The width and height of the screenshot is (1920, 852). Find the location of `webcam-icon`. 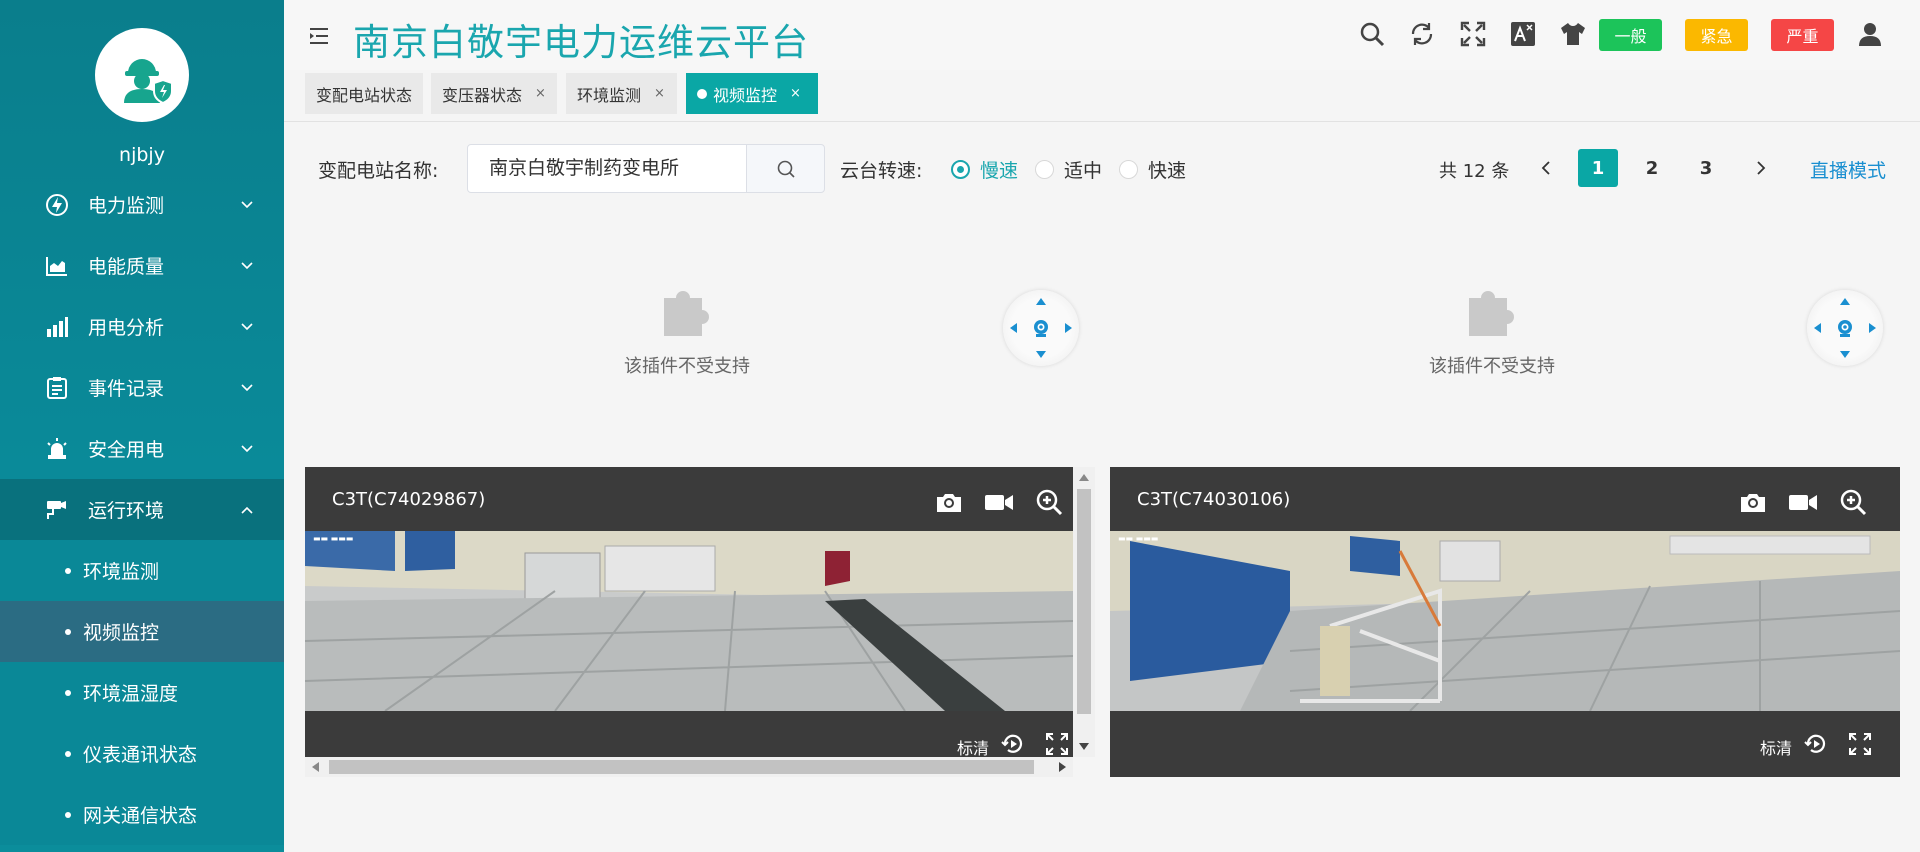

webcam-icon is located at coordinates (1845, 328).